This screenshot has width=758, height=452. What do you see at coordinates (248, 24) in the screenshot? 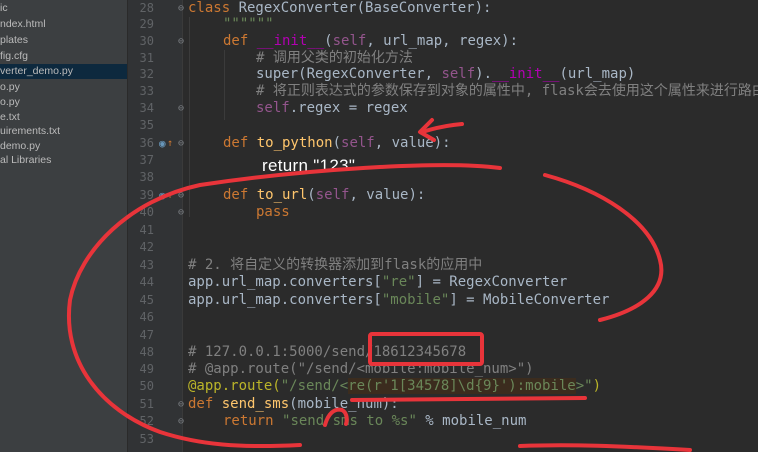
I see `code-line-29: """"""` at bounding box center [248, 24].